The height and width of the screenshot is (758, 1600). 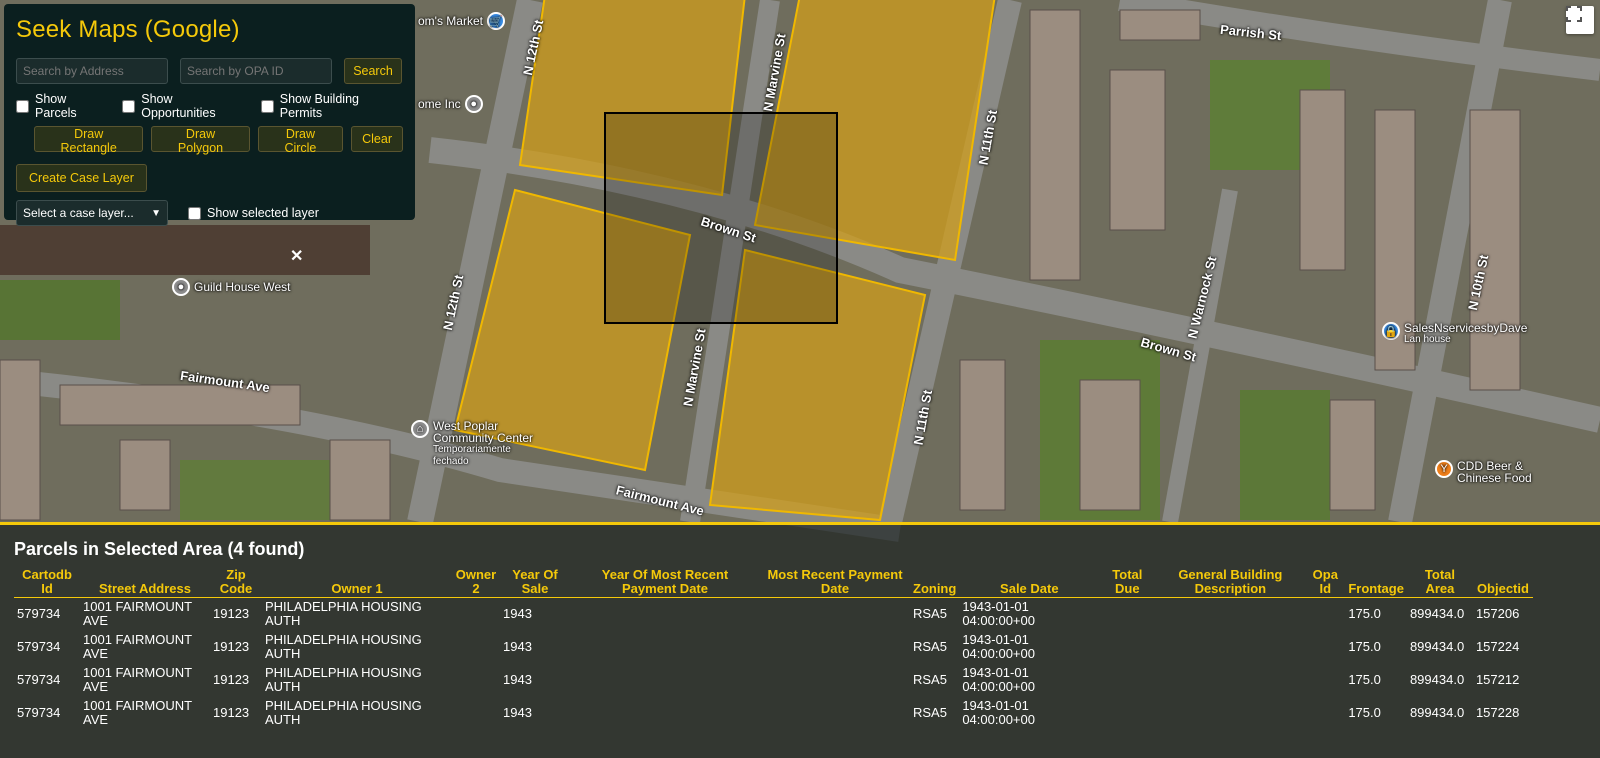 What do you see at coordinates (930, 679) in the screenshot?
I see `table-cell: RSA5` at bounding box center [930, 679].